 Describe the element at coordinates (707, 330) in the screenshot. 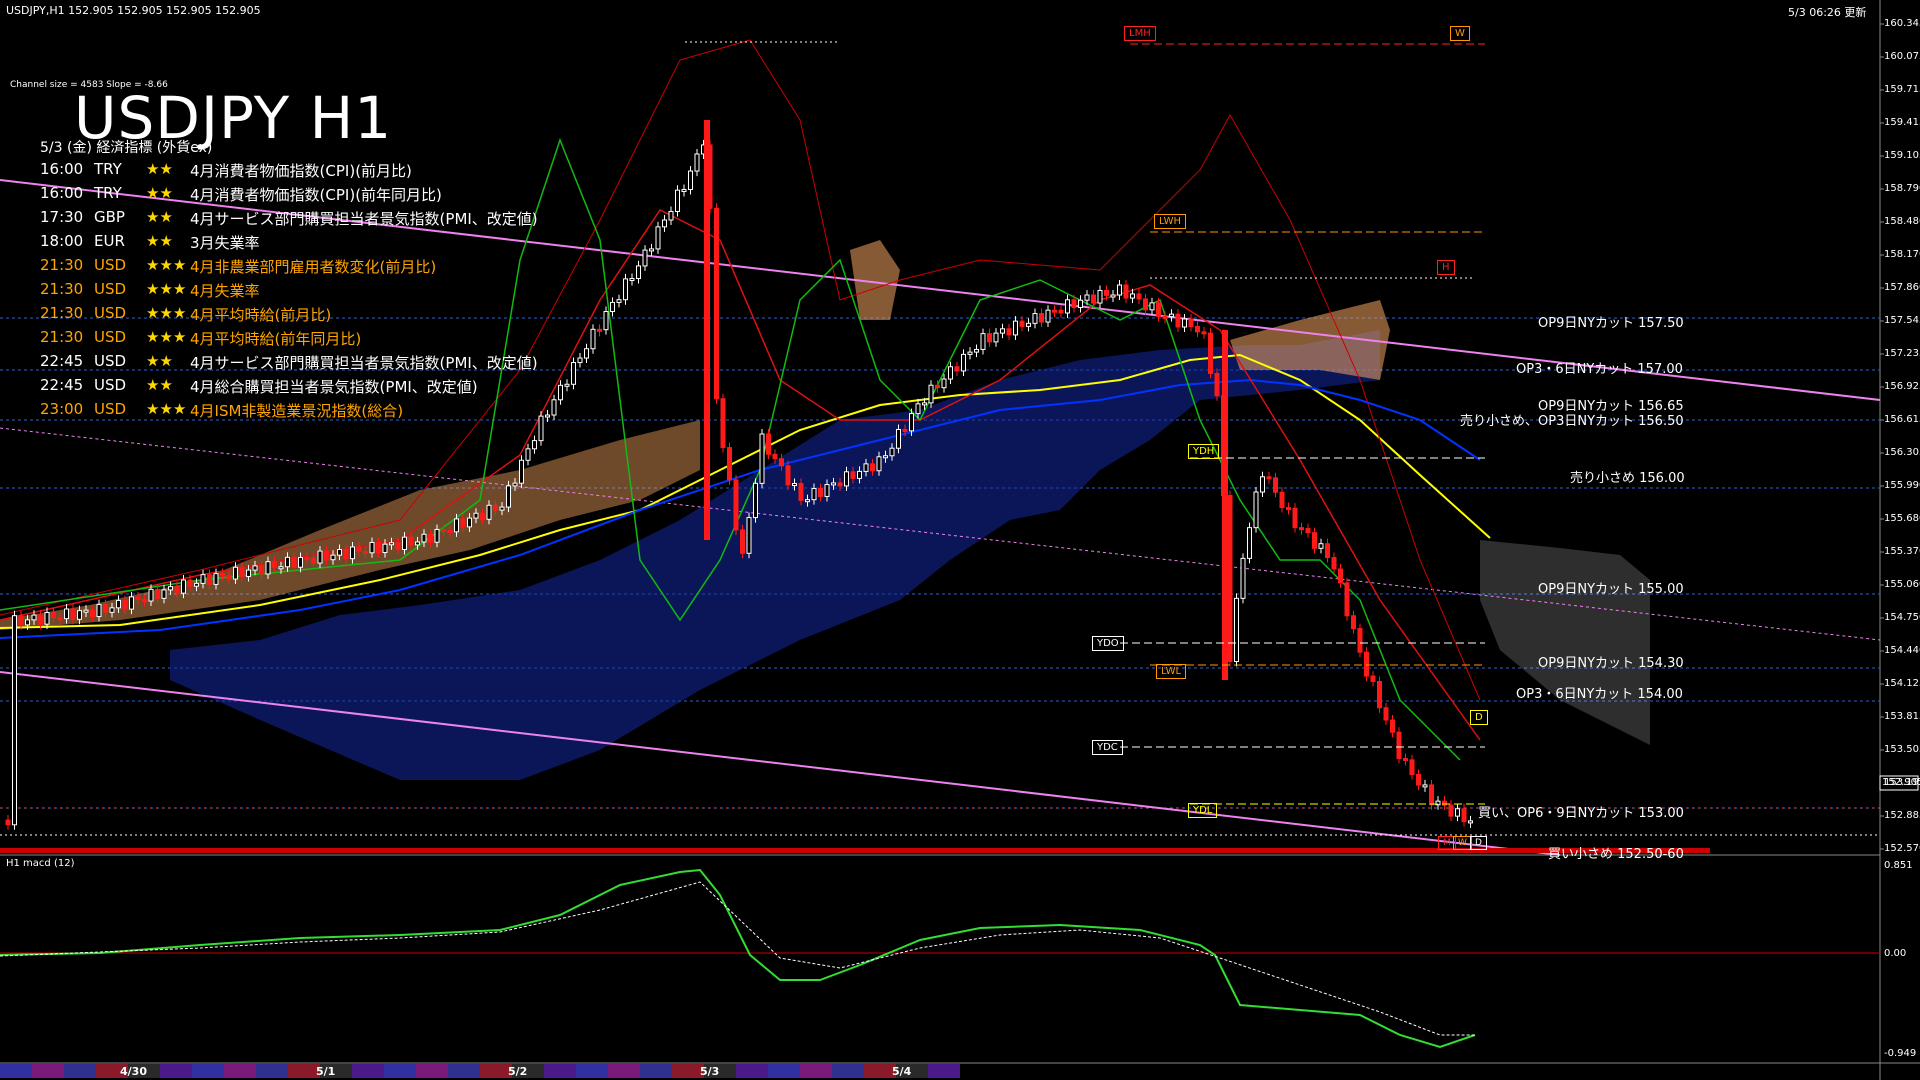

I see `spike-candle` at that location.